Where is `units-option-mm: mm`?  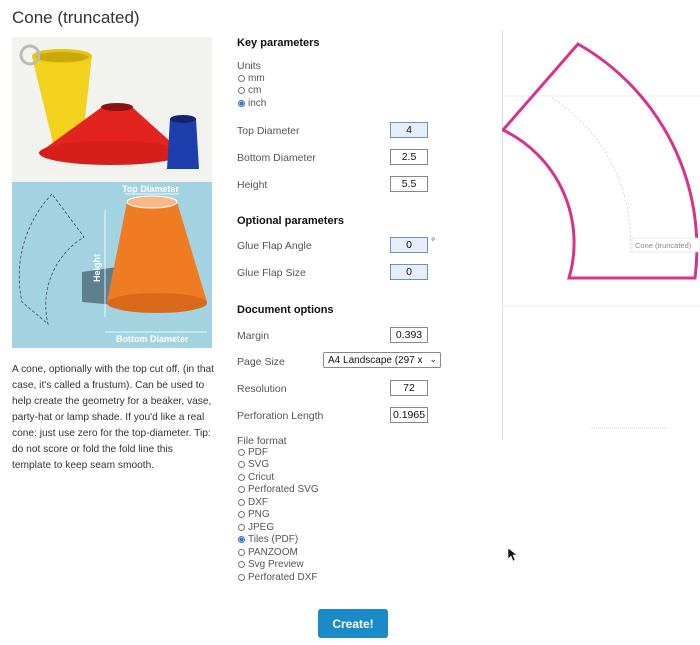
units-option-mm: mm is located at coordinates (252, 78).